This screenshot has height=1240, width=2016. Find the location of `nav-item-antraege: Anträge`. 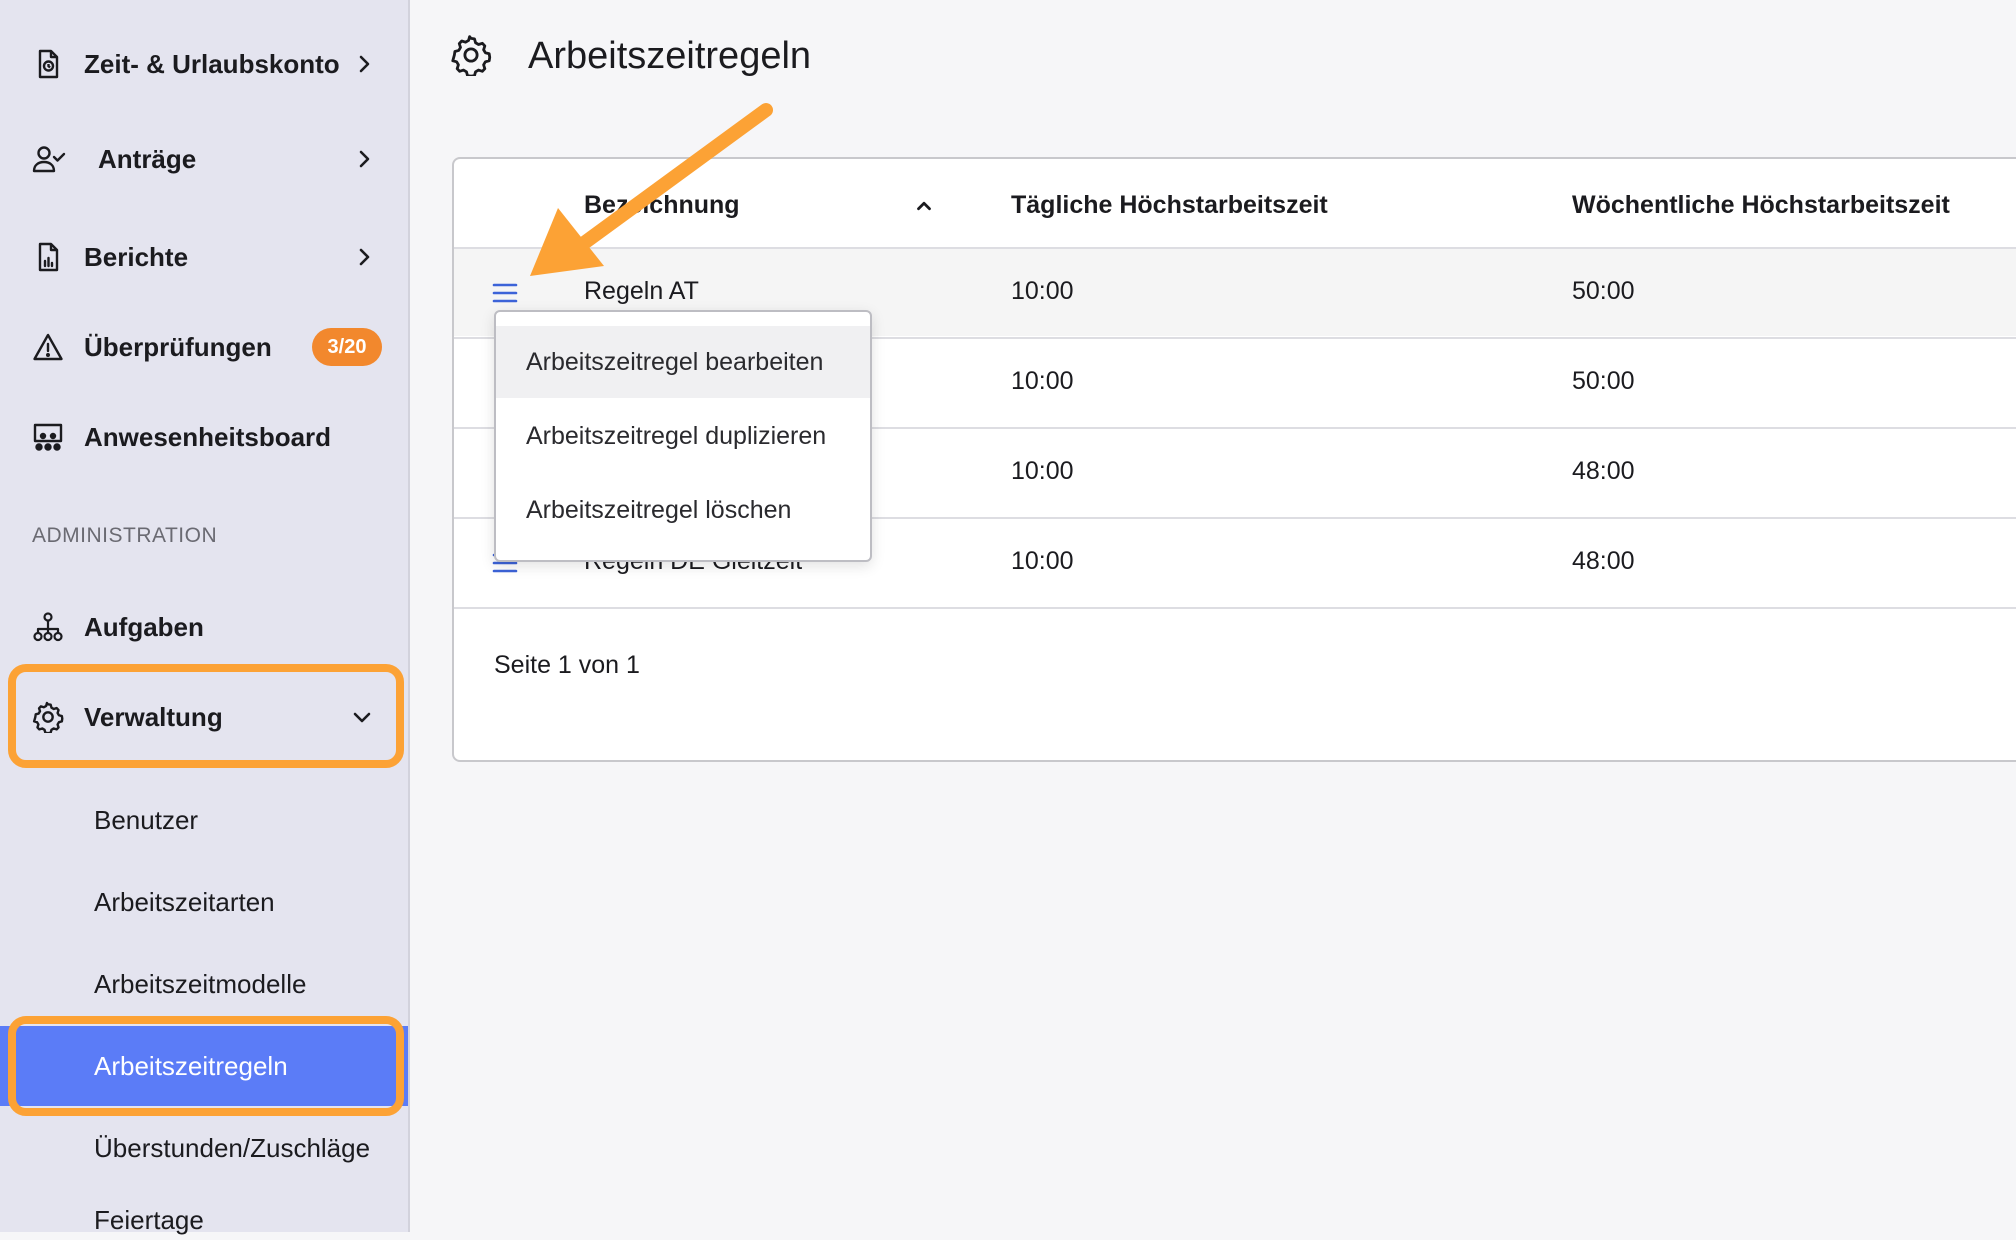

nav-item-antraege: Anträge is located at coordinates (204, 159).